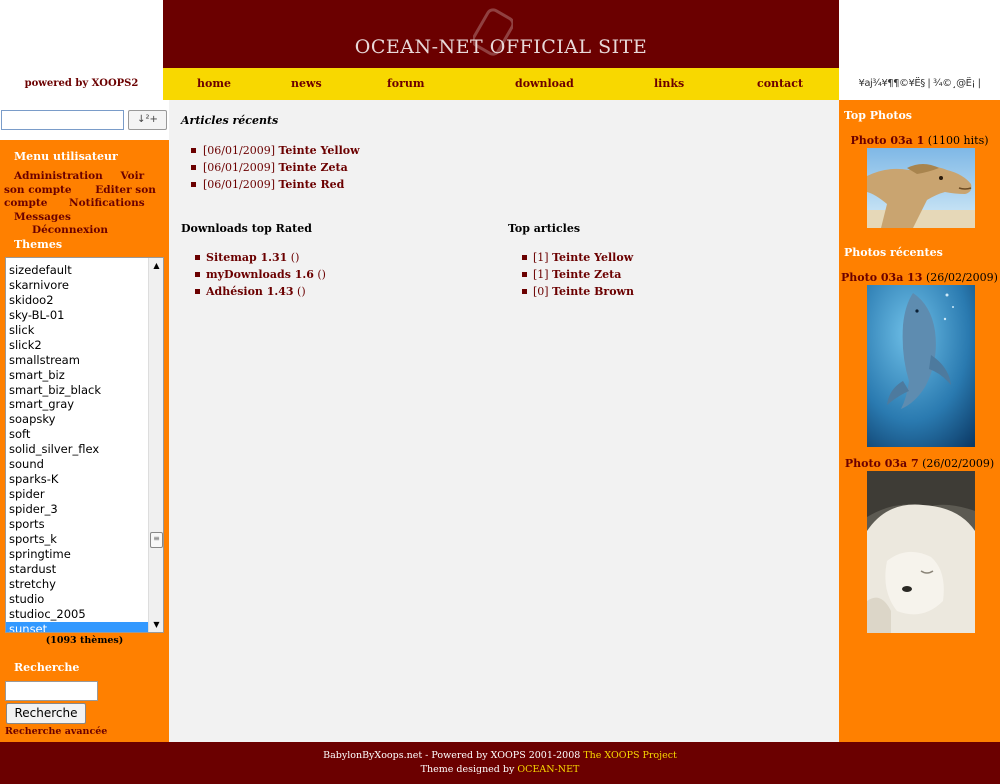 This screenshot has height=784, width=1000. What do you see at coordinates (469, 769) in the screenshot?
I see `footer-theme-credit: Theme designed by` at bounding box center [469, 769].